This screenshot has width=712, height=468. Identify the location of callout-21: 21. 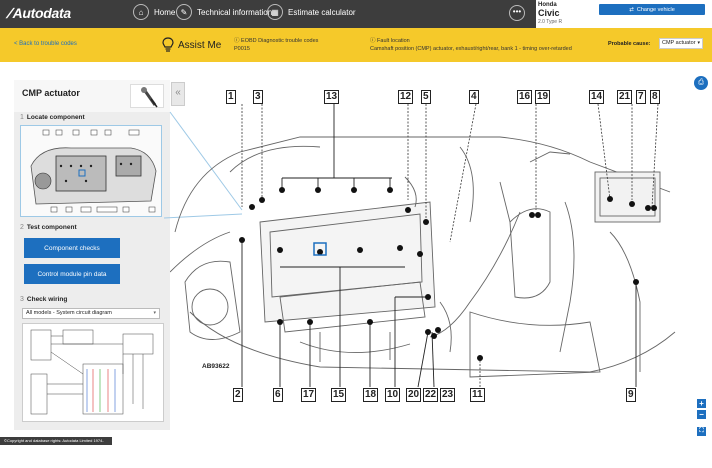
(625, 97).